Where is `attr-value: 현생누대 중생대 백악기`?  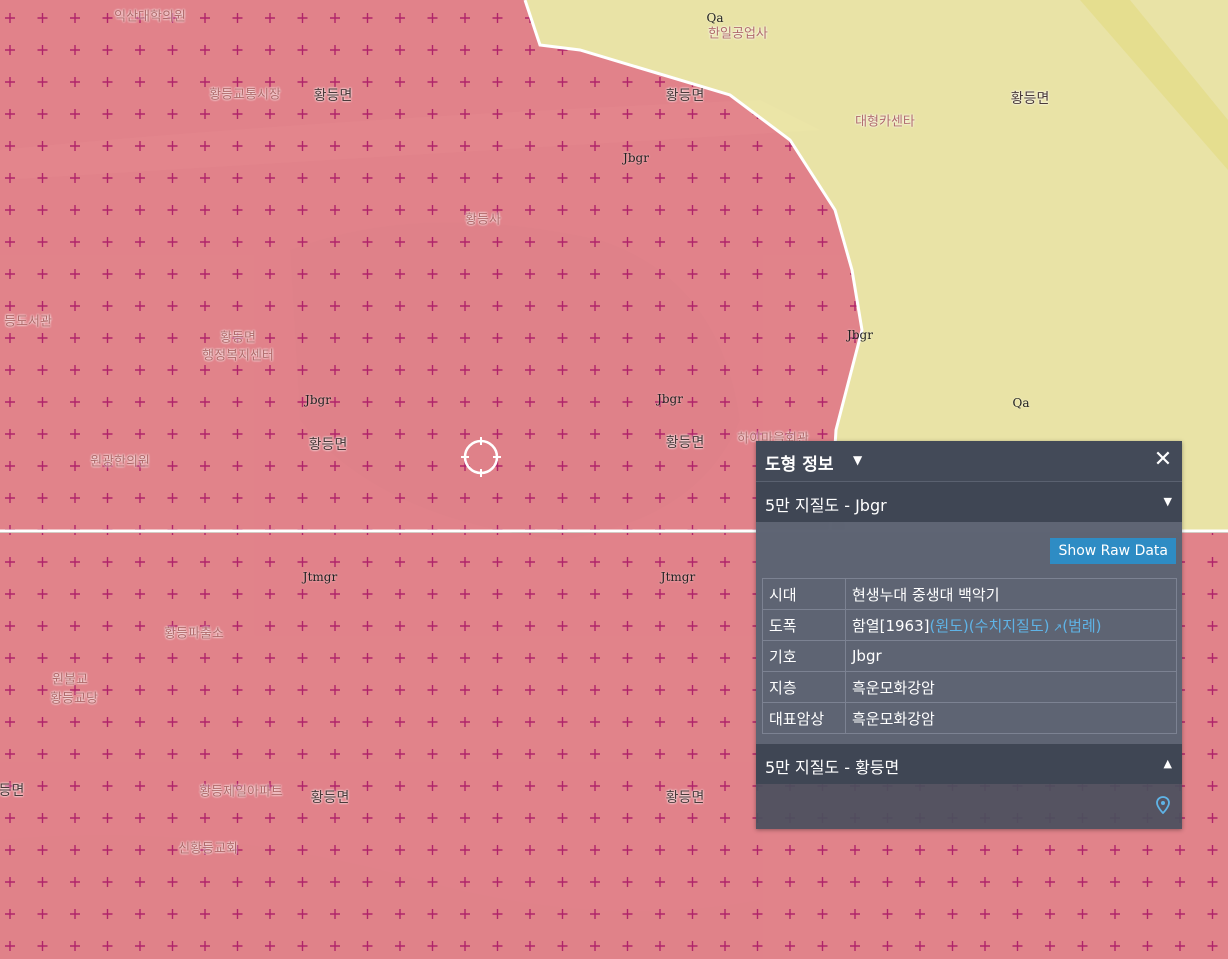 attr-value: 현생누대 중생대 백악기 is located at coordinates (1011, 594).